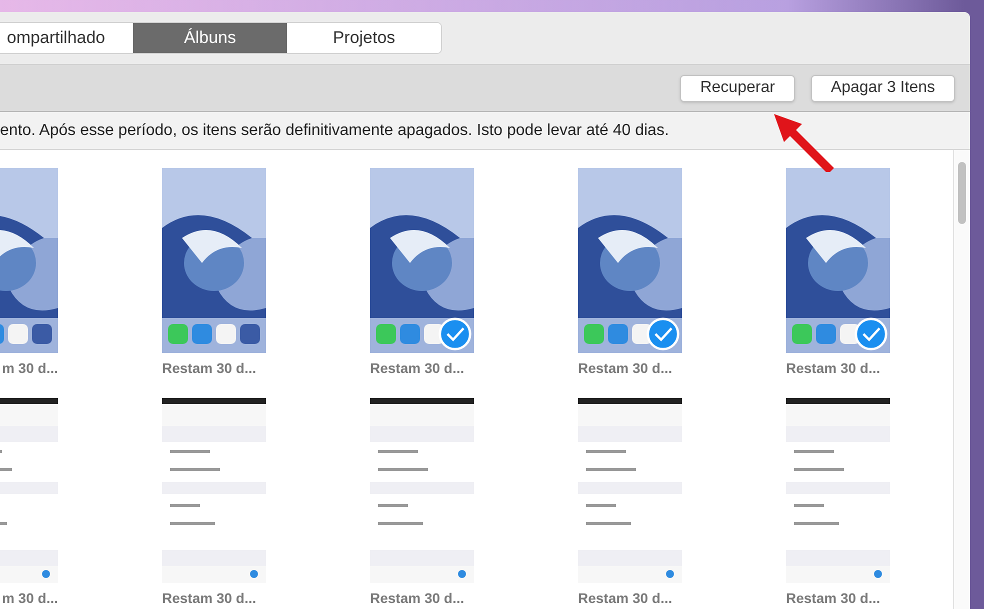 The image size is (984, 609). I want to click on notice-text: ento. Após esse período, os itens serão definitivamente apagados. Isto pode levar até 40 dias., so click(334, 130).